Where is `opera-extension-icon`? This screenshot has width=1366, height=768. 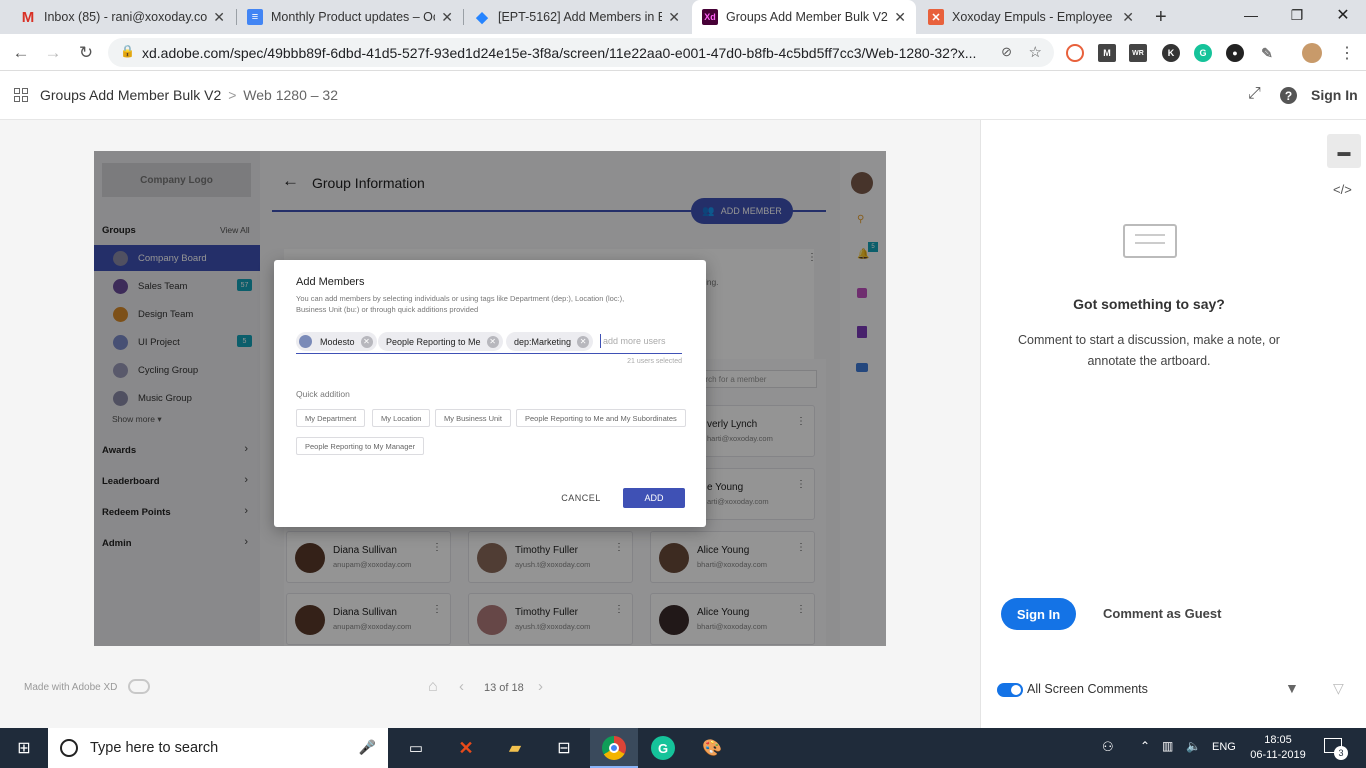 opera-extension-icon is located at coordinates (1075, 53).